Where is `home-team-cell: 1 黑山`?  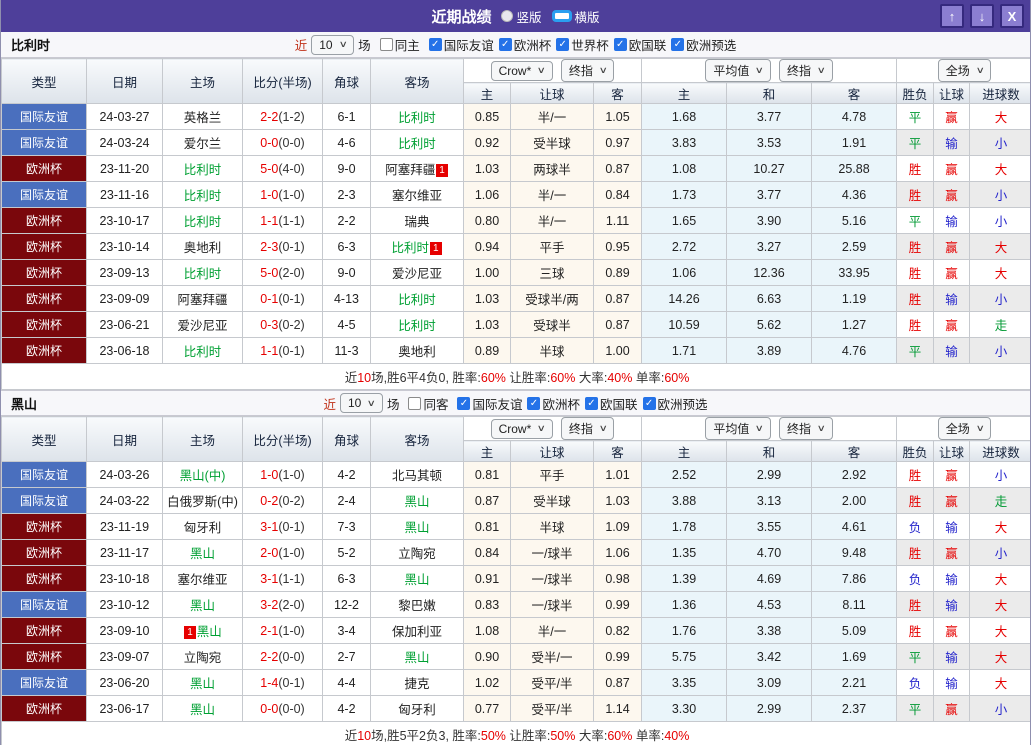 home-team-cell: 1 黑山 is located at coordinates (202, 630).